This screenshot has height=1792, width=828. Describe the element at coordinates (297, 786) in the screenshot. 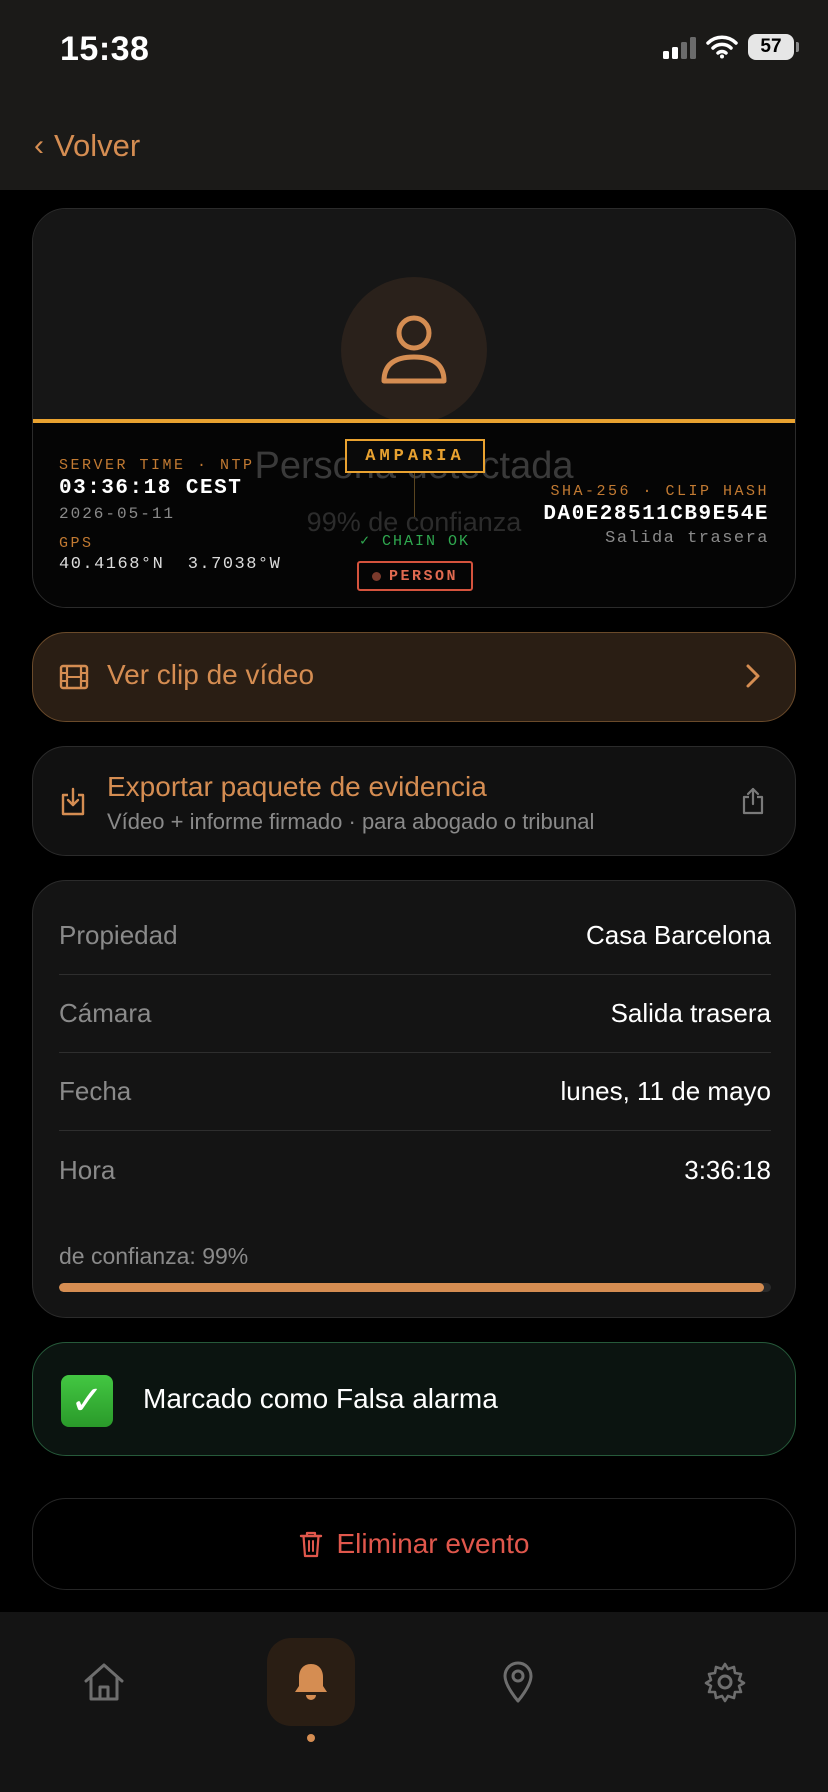

I see `export-evidence-label: Exportar paquete de evidencia` at that location.